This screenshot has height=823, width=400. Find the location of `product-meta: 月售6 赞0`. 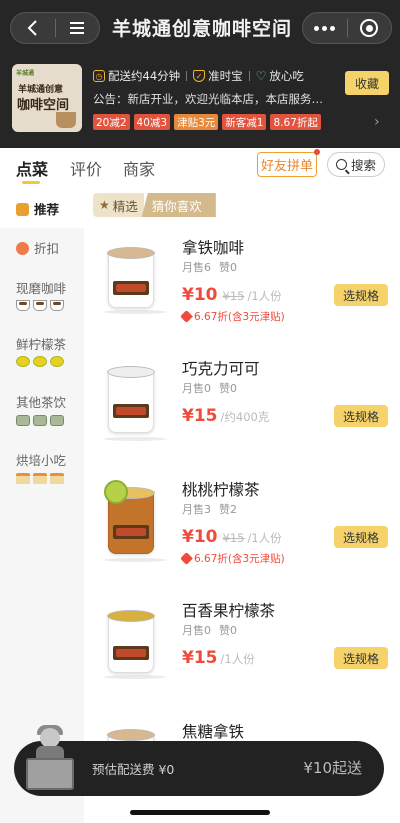

product-meta: 月售6 赞0 is located at coordinates (213, 267).